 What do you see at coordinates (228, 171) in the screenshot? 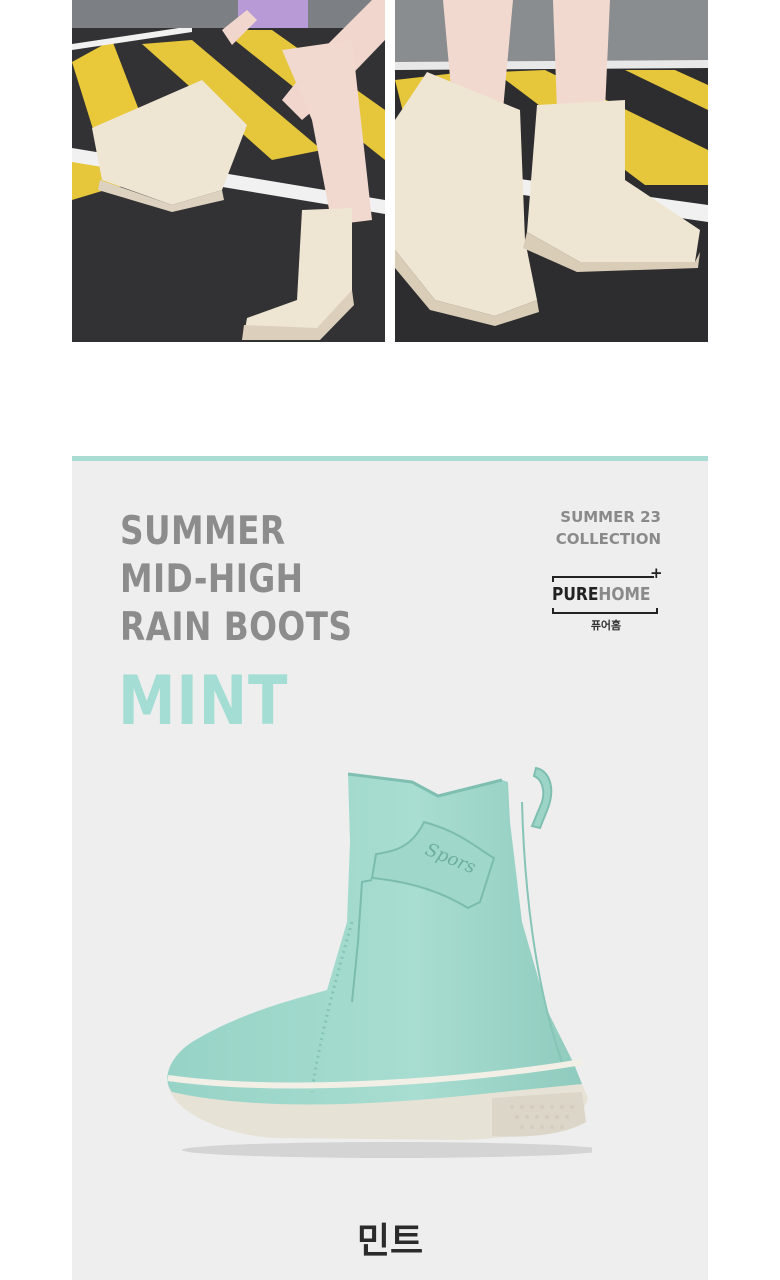
I see `lifestyle-photo-left` at bounding box center [228, 171].